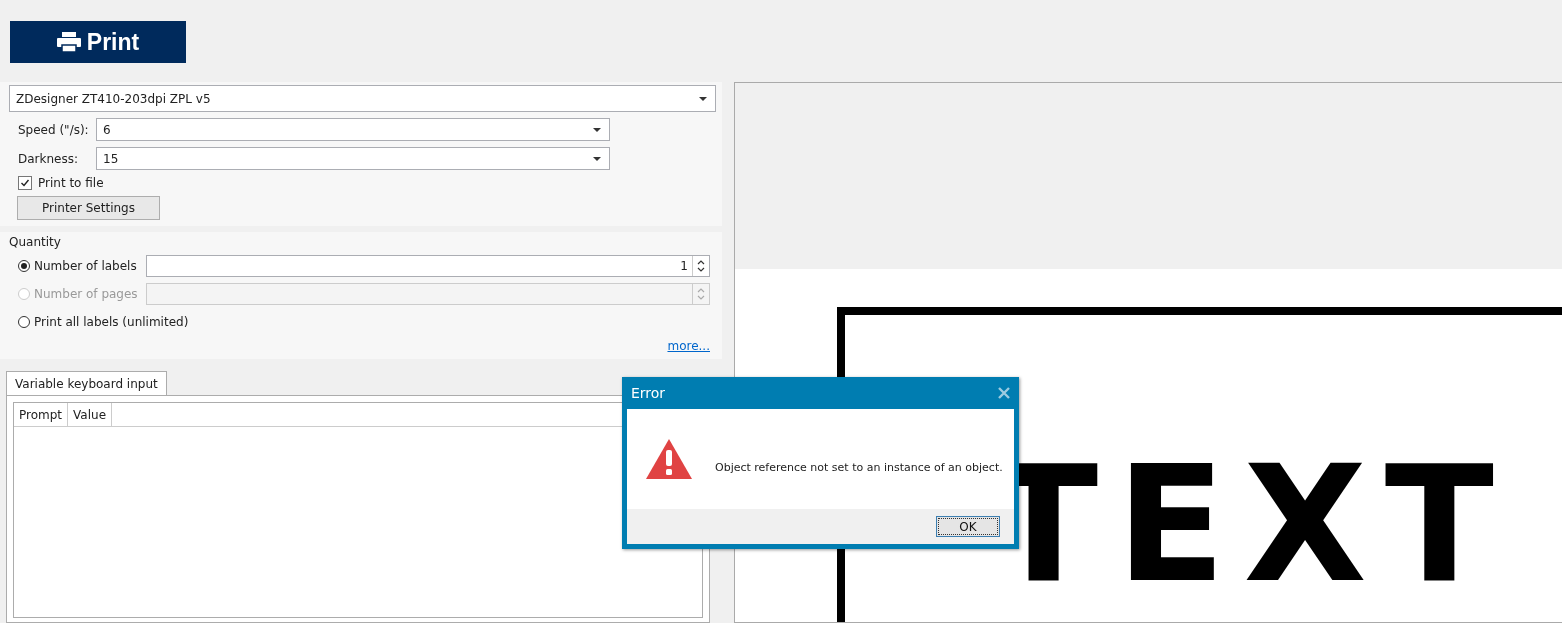 This screenshot has height=623, width=1562. Describe the element at coordinates (68, 42) in the screenshot. I see `printer-icon` at that location.